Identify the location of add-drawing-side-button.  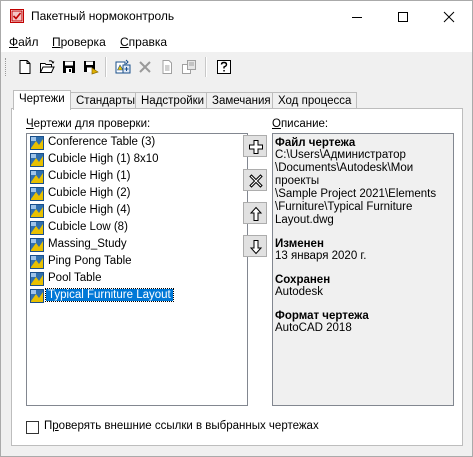
(255, 146).